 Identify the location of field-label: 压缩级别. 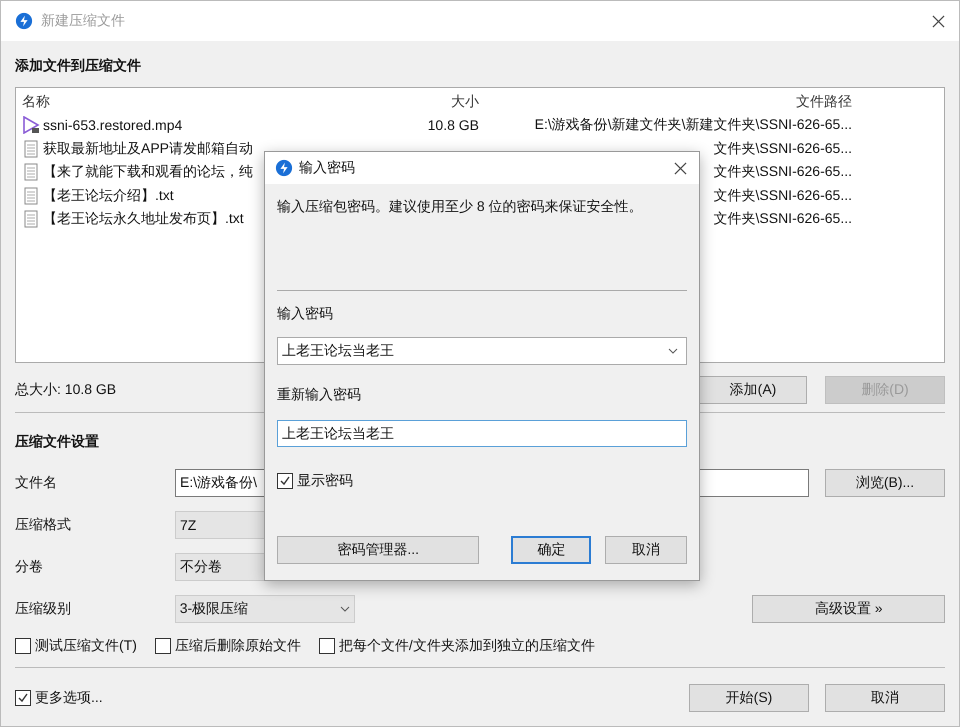
(43, 609).